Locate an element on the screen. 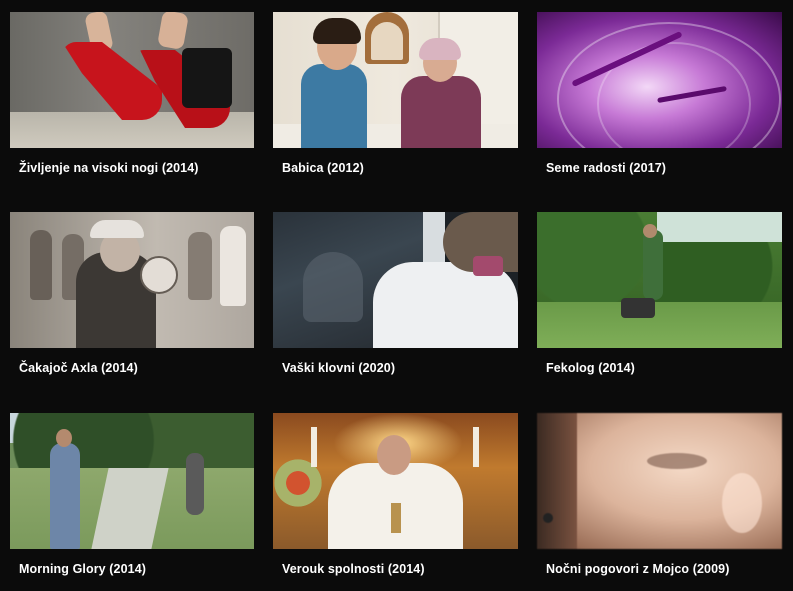  film-card: Morning Glory (2014) is located at coordinates (132, 502).